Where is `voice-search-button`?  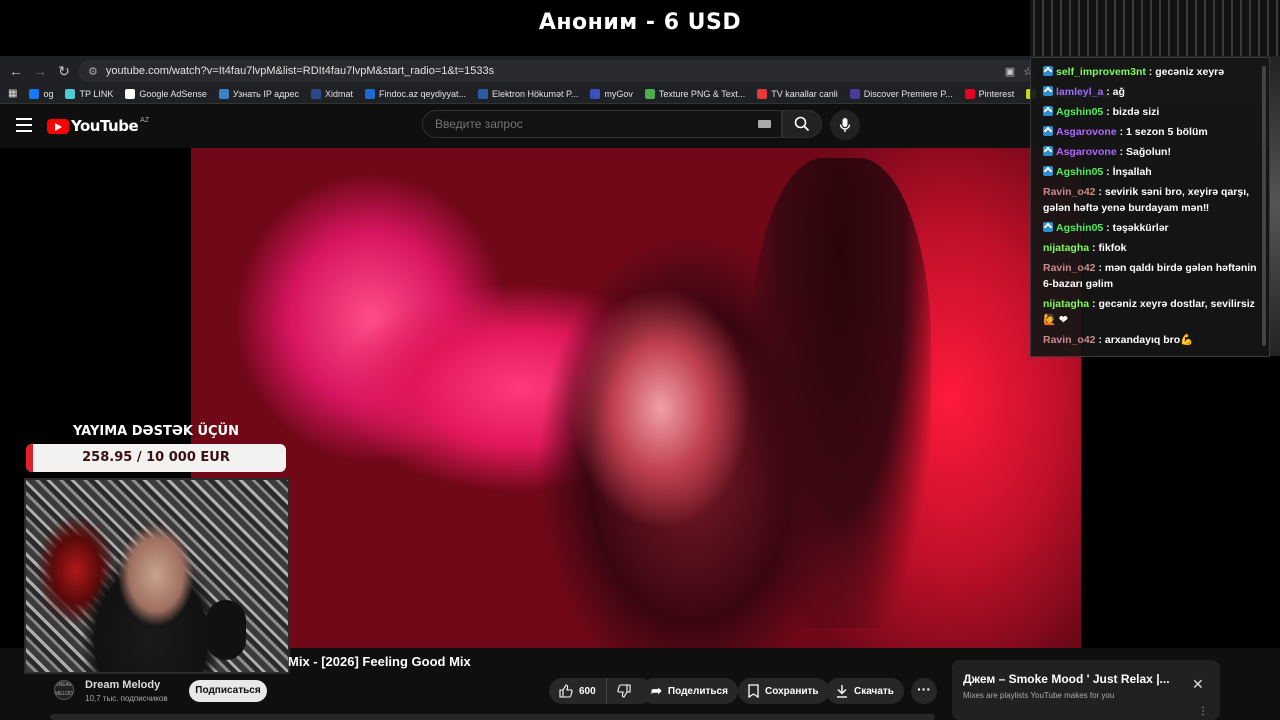 voice-search-button is located at coordinates (845, 125).